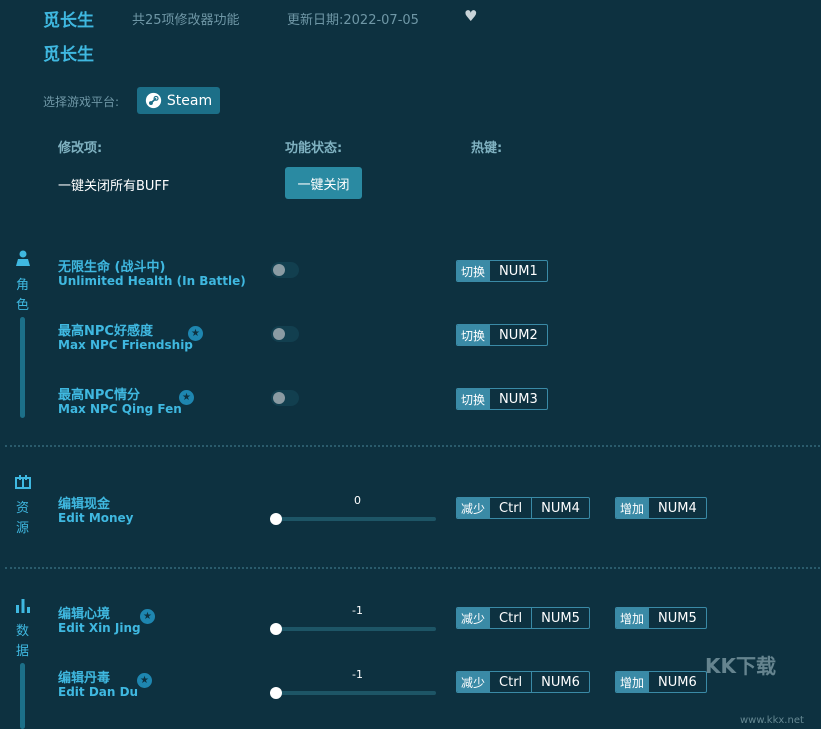 This screenshot has height=729, width=821. Describe the element at coordinates (772, 720) in the screenshot. I see `watermark-url: www.kkx.net` at that location.